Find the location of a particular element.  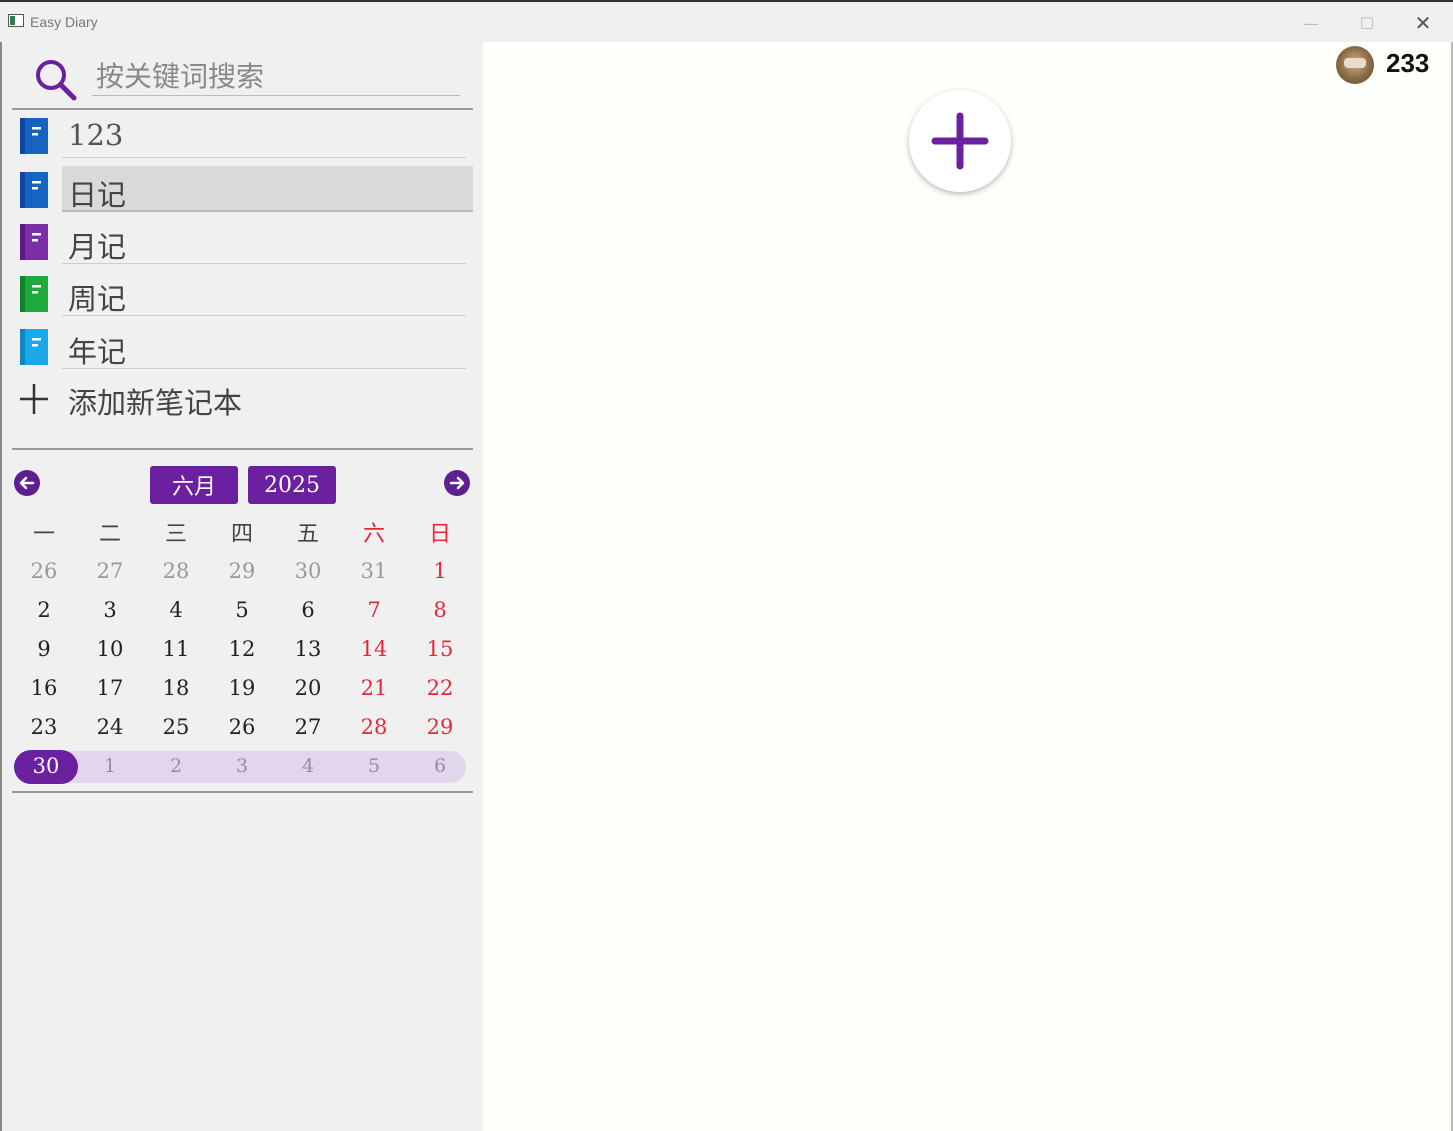

next-month-button is located at coordinates (457, 483).